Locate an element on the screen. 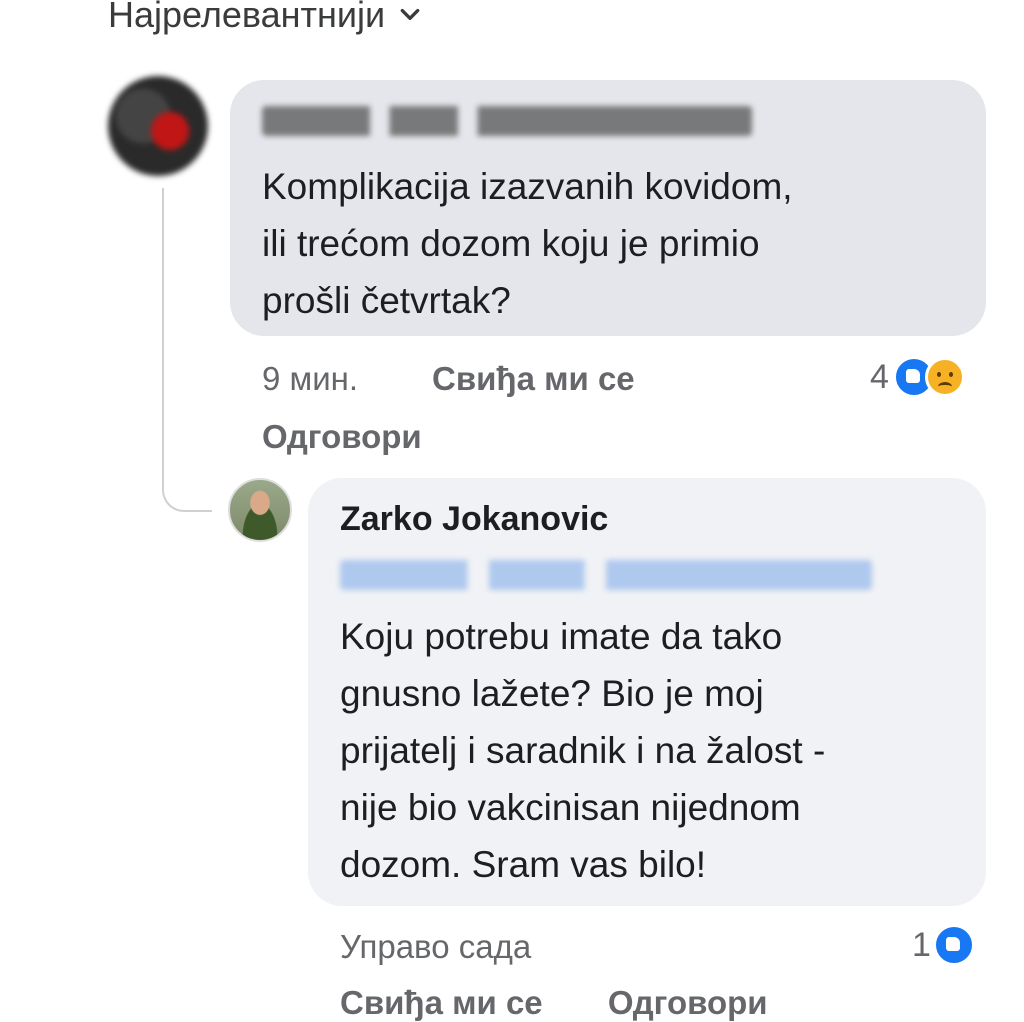 The image size is (1024, 1022). reply-author-name: Zarko Jokanovic is located at coordinates (474, 519).